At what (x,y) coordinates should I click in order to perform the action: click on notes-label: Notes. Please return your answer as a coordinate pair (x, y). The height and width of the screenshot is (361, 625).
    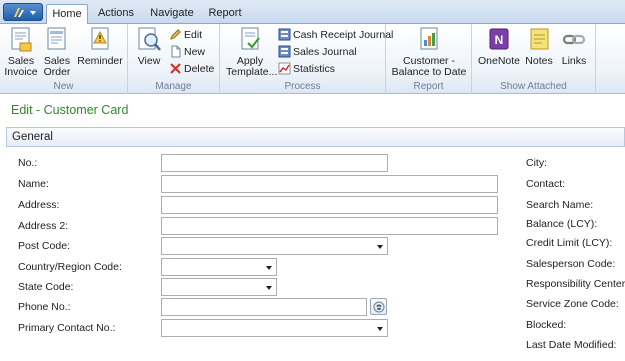
    Looking at the image, I should click on (539, 61).